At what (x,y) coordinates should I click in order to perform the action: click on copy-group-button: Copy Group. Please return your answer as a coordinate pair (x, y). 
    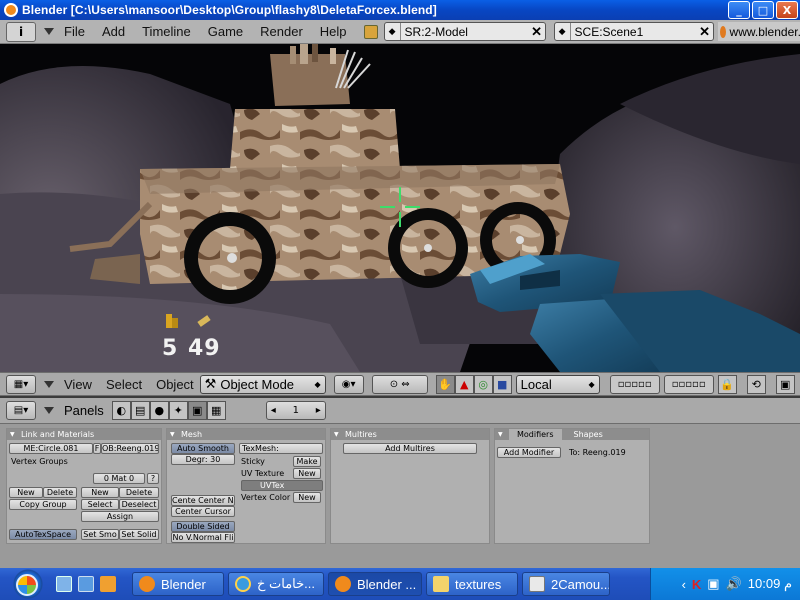
    Looking at the image, I should click on (43, 504).